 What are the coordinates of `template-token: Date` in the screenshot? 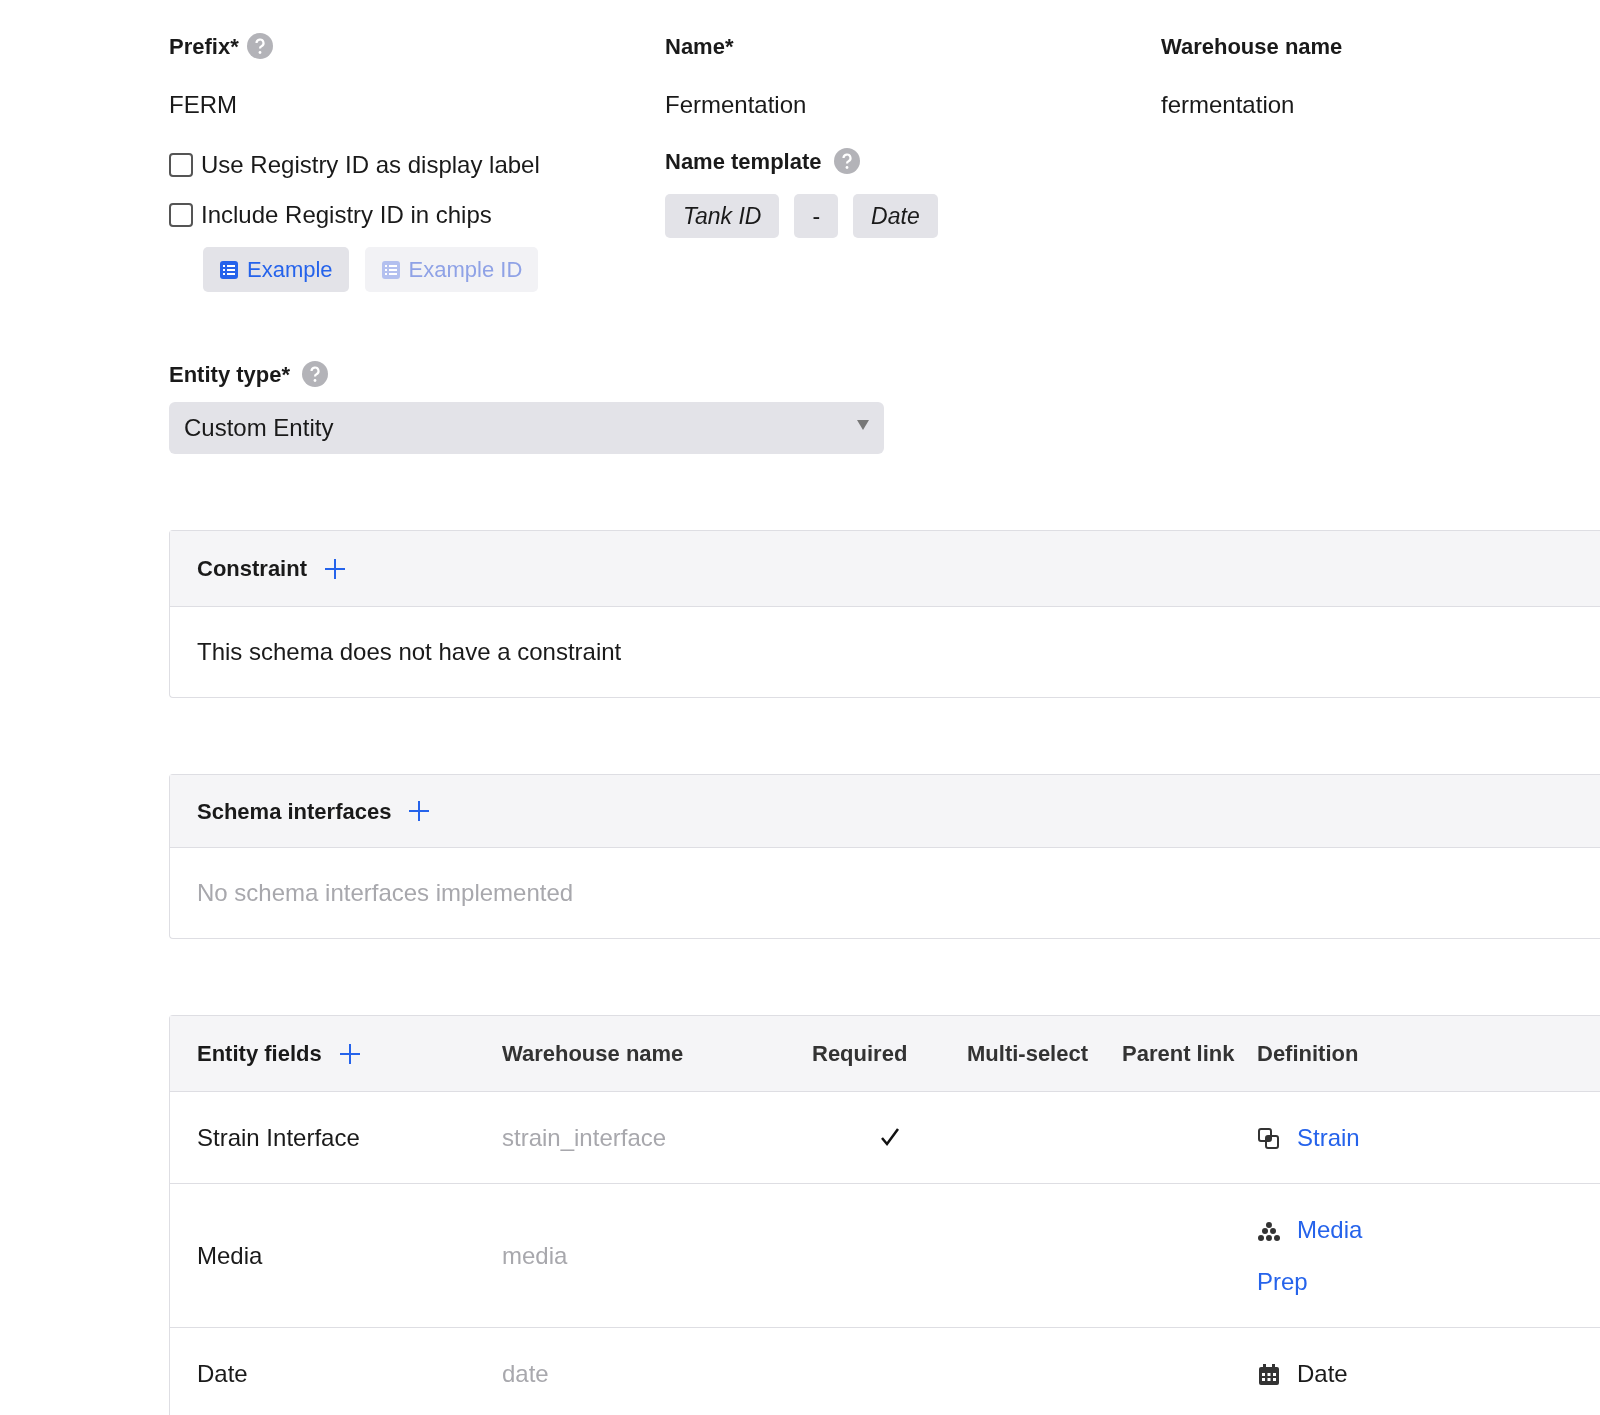 It's located at (895, 216).